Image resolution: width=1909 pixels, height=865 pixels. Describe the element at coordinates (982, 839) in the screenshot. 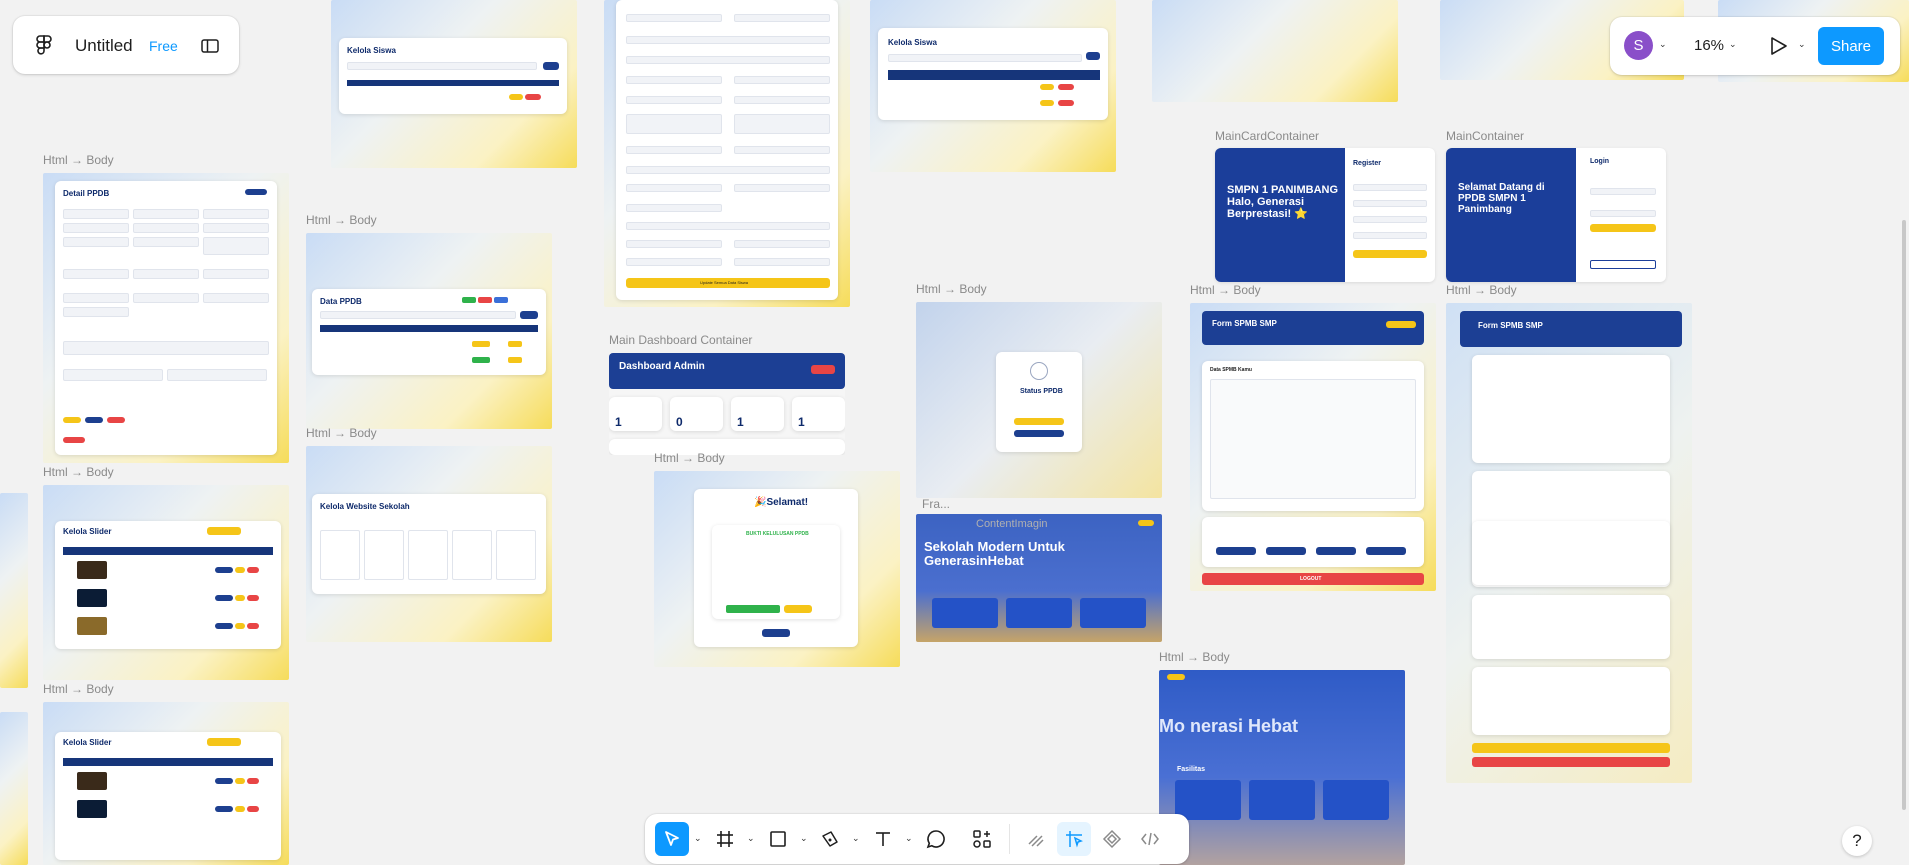

I see `actions-icon` at that location.